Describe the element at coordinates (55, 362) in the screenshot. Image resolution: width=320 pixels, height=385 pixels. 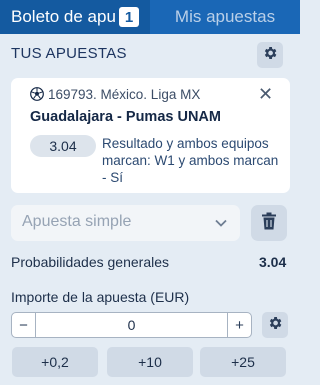
I see `quick-amount-button: +0,2` at that location.